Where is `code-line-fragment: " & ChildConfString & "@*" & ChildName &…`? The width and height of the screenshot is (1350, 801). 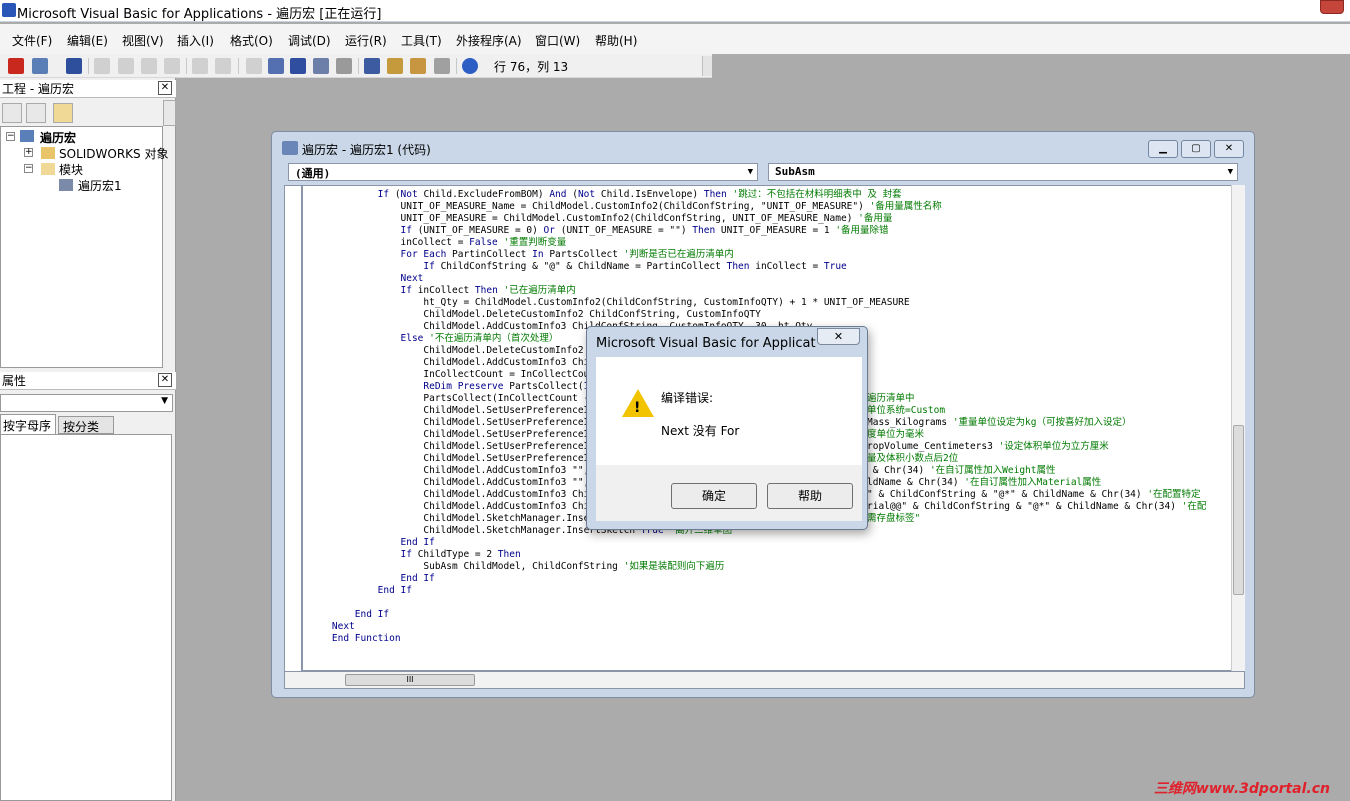 code-line-fragment: " & ChildConfString & "@*" & ChildName &… is located at coordinates (1034, 495).